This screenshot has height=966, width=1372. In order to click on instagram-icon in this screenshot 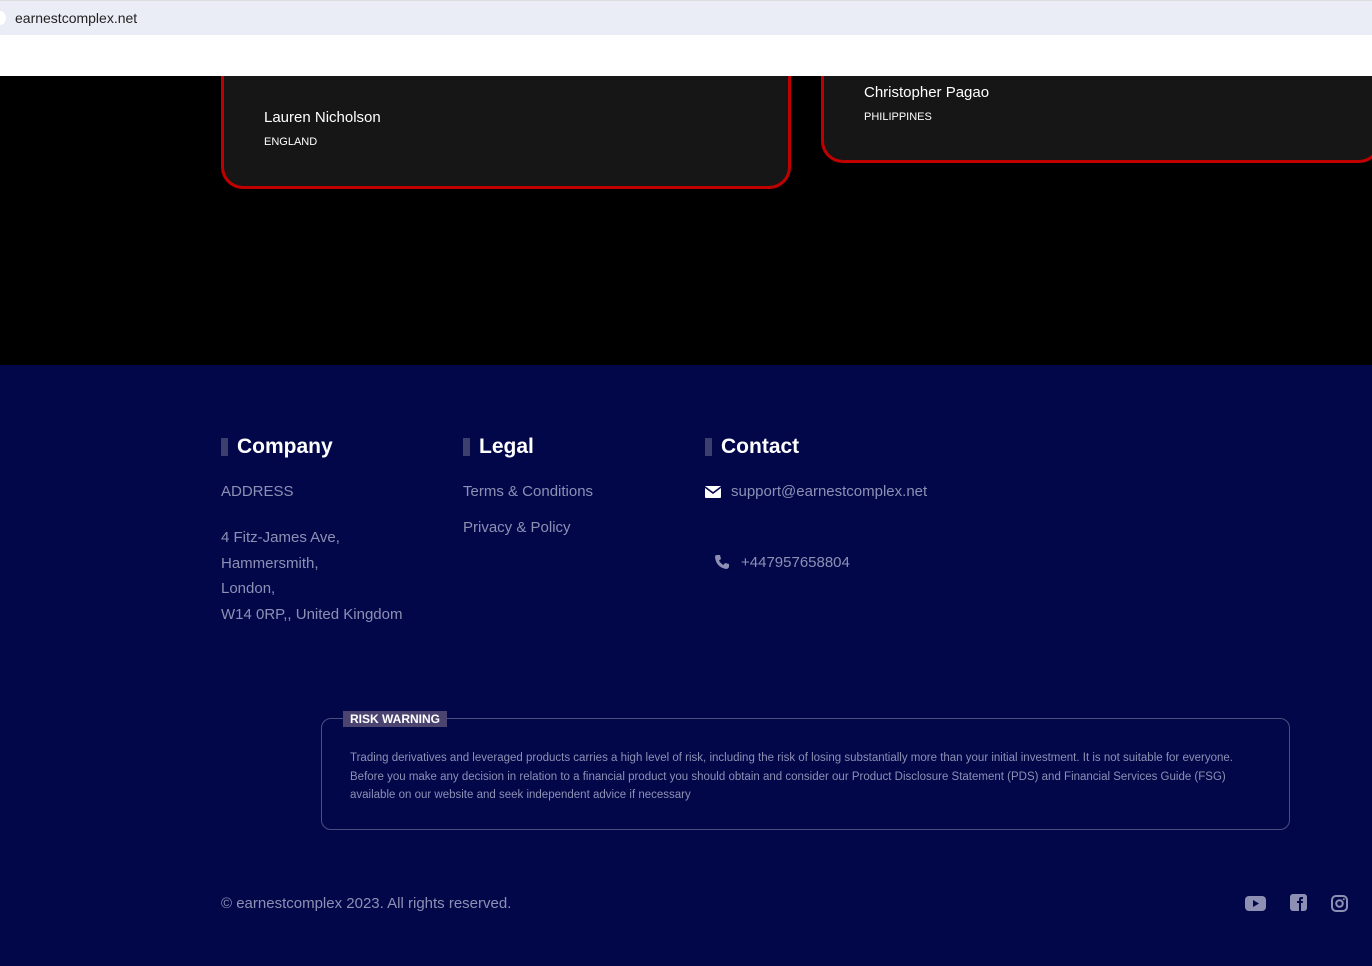, I will do `click(1339, 903)`.